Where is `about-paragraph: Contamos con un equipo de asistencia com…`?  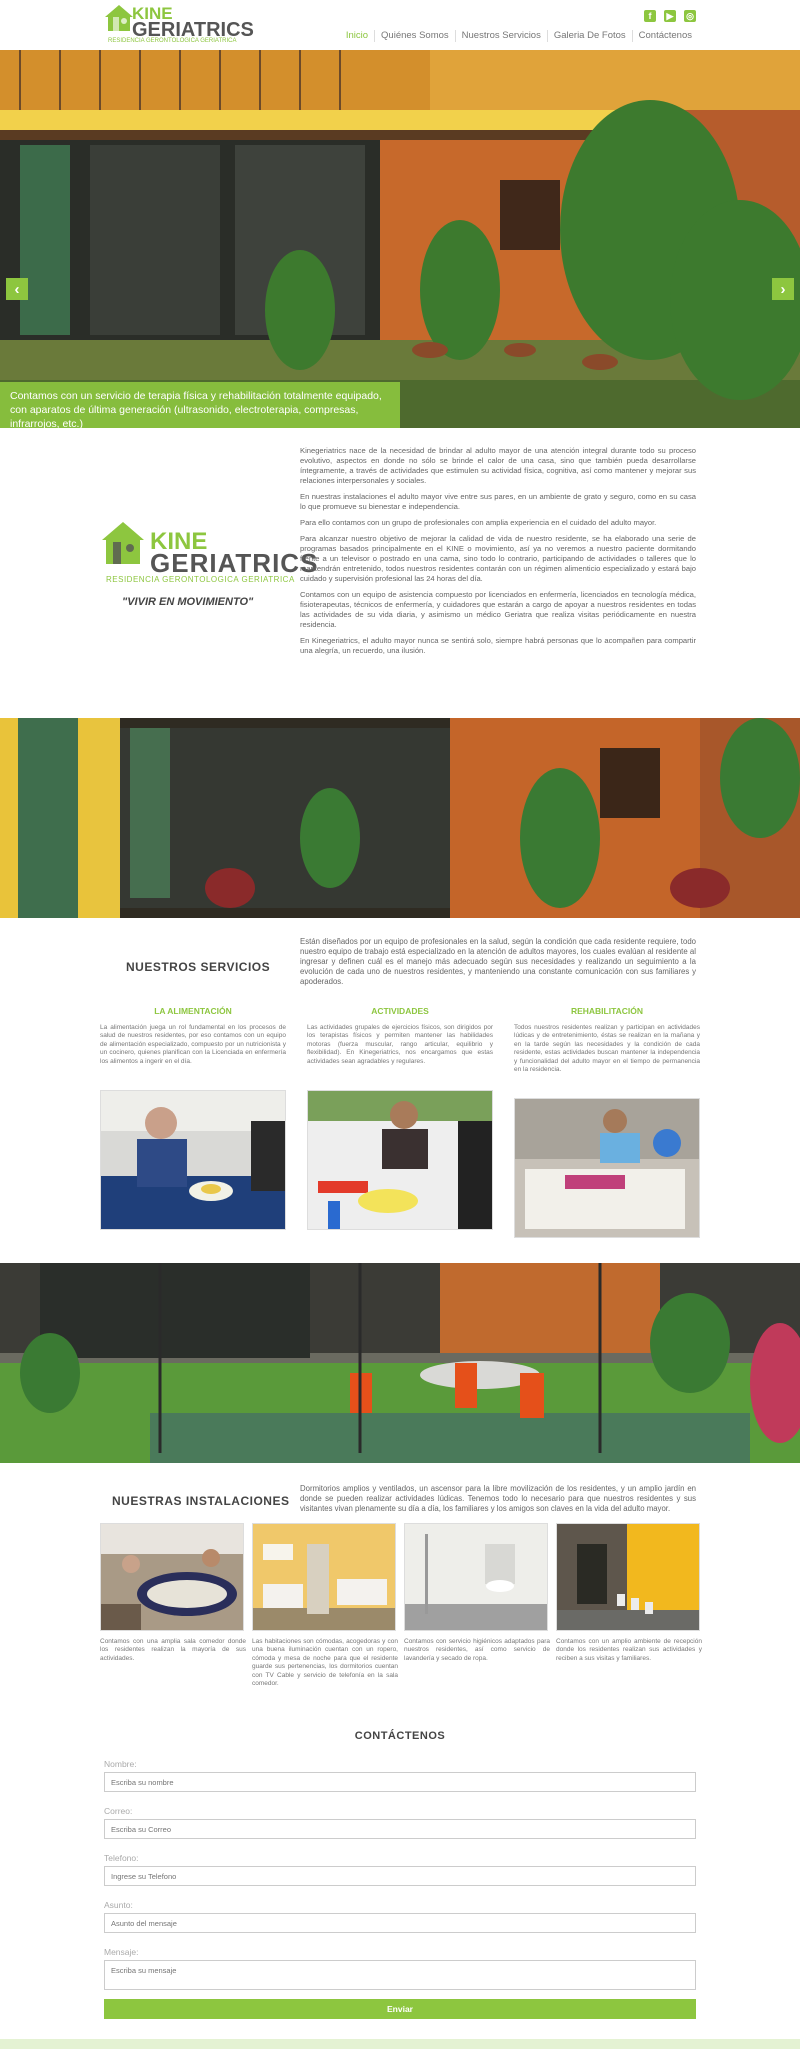
about-paragraph: Contamos con un equipo de asistencia com… is located at coordinates (498, 609).